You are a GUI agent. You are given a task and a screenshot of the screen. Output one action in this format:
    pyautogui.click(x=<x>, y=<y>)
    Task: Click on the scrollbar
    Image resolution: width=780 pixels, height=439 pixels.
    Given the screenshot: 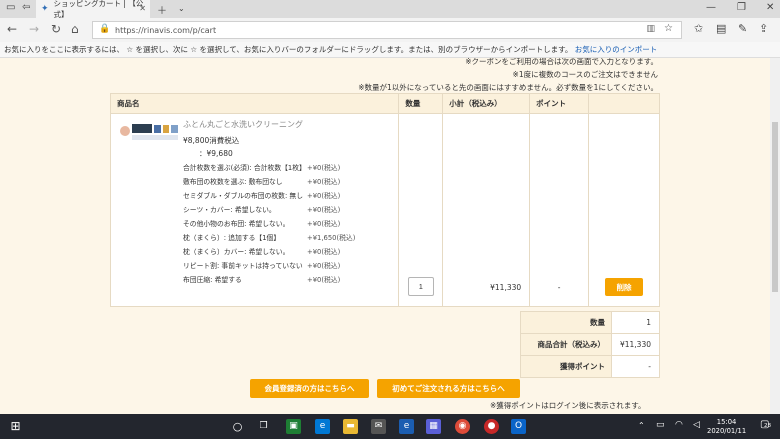 What is the action you would take?
    pyautogui.click(x=775, y=236)
    